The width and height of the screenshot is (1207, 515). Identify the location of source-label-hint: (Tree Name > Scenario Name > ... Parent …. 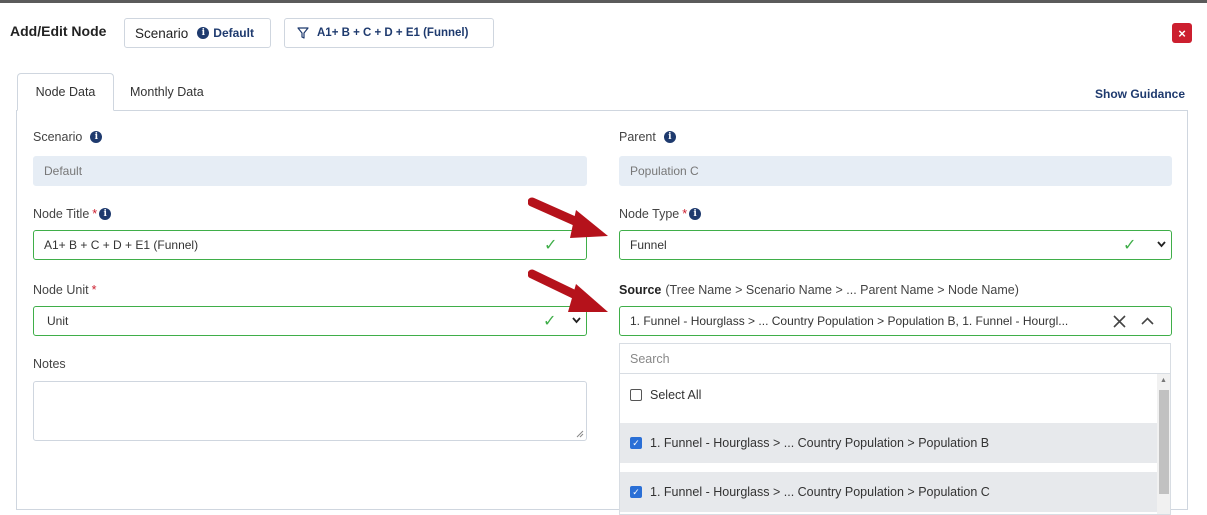
(842, 290).